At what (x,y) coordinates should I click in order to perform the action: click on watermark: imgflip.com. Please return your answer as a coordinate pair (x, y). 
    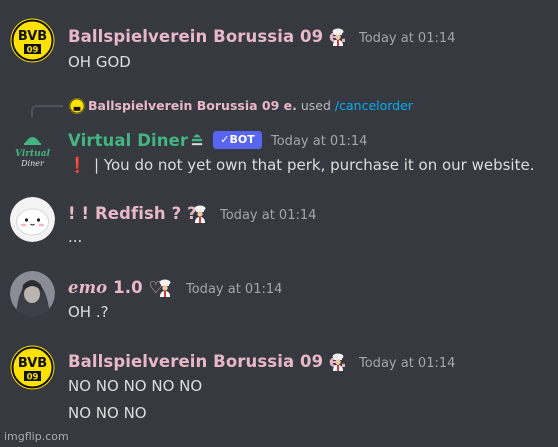
    Looking at the image, I should click on (36, 436).